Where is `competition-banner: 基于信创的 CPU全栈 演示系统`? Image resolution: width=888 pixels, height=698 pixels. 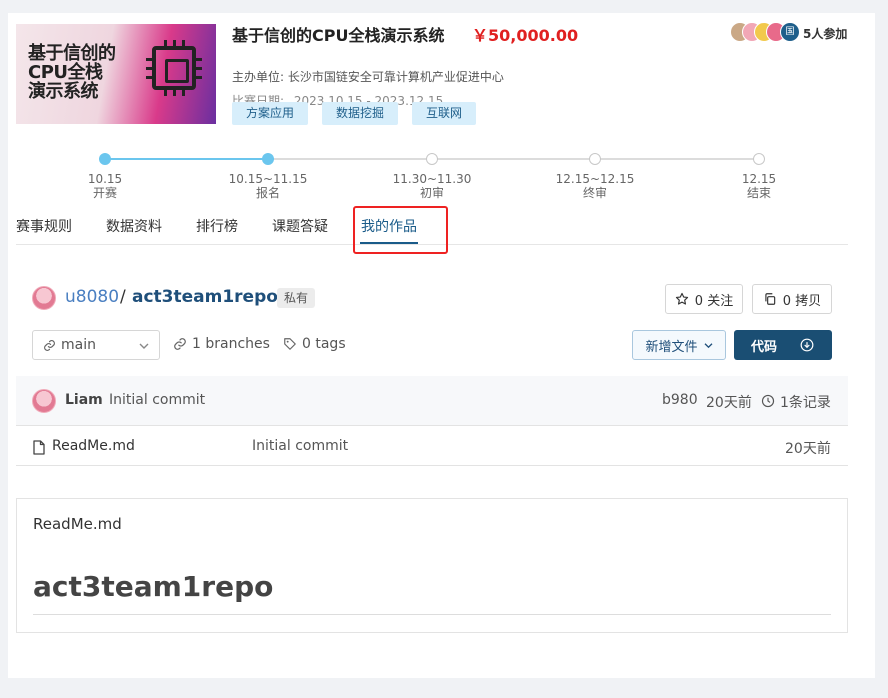 competition-banner: 基于信创的 CPU全栈 演示系统 is located at coordinates (116, 74).